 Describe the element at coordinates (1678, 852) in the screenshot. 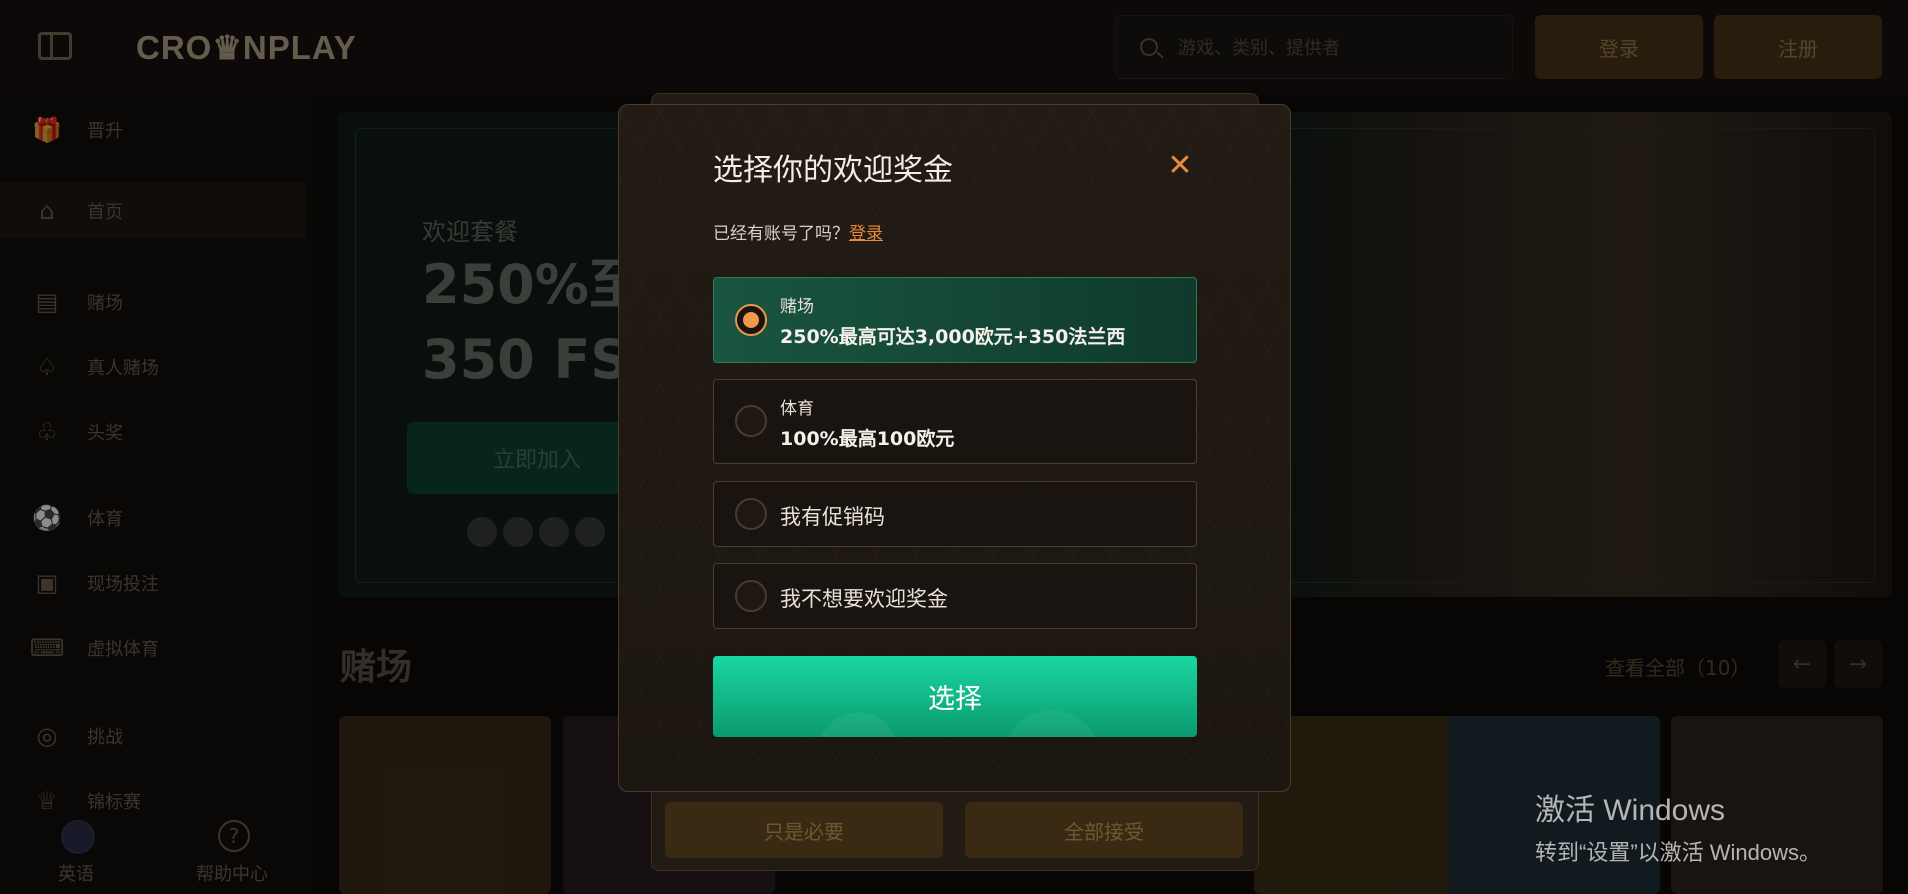

I see `watermark-subtitle: 转到“设置”以激活 Windows。` at that location.